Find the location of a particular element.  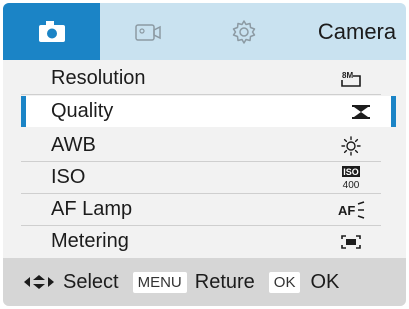

divider is located at coordinates (201, 94).